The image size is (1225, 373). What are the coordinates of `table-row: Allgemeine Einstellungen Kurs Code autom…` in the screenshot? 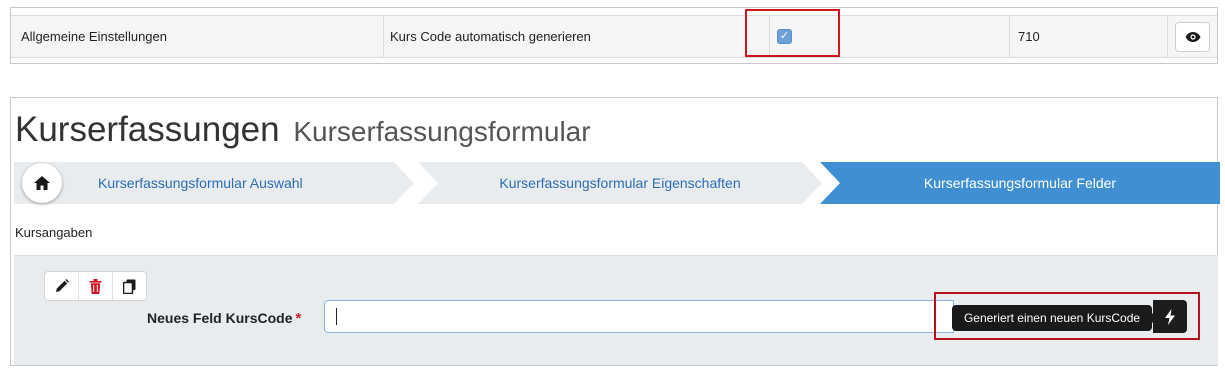 It's located at (614, 36).